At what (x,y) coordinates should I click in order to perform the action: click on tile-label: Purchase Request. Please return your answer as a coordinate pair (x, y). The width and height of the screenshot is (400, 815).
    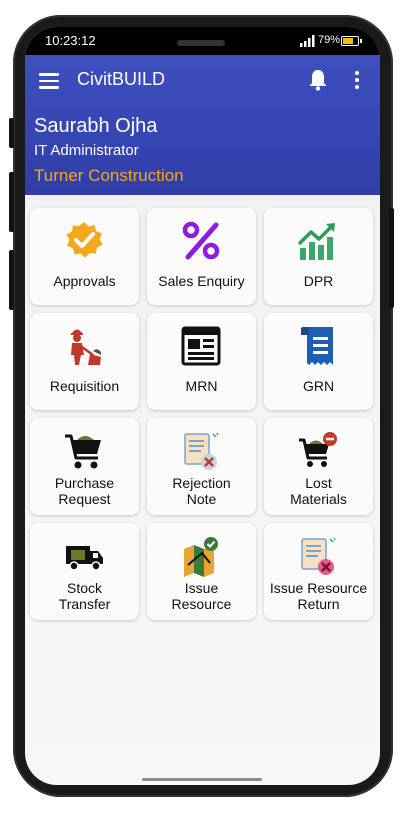
    Looking at the image, I should click on (84, 491).